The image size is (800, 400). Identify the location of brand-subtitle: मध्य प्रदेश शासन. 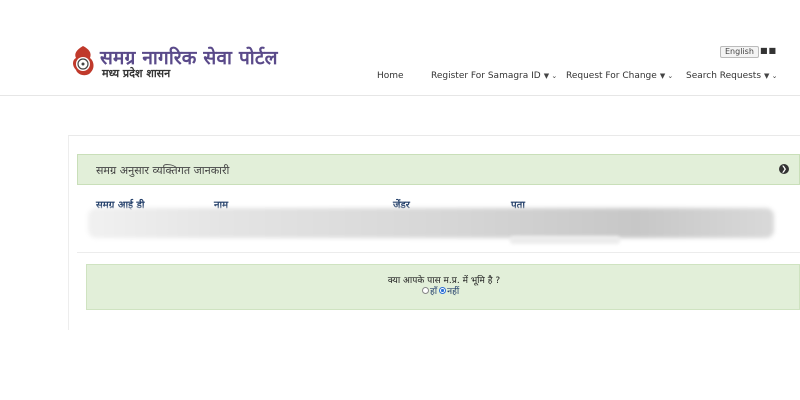
(136, 73).